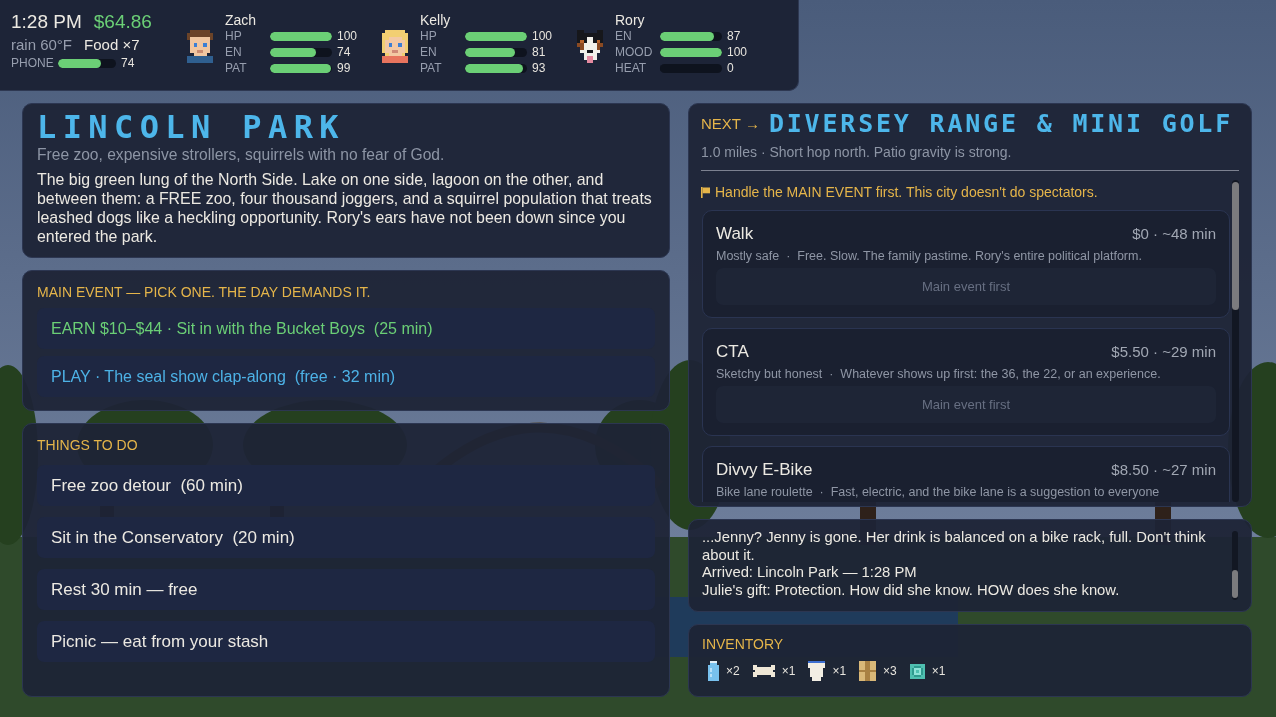 The height and width of the screenshot is (717, 1276). What do you see at coordinates (42, 45) in the screenshot?
I see `weather-text: rain 60°F` at bounding box center [42, 45].